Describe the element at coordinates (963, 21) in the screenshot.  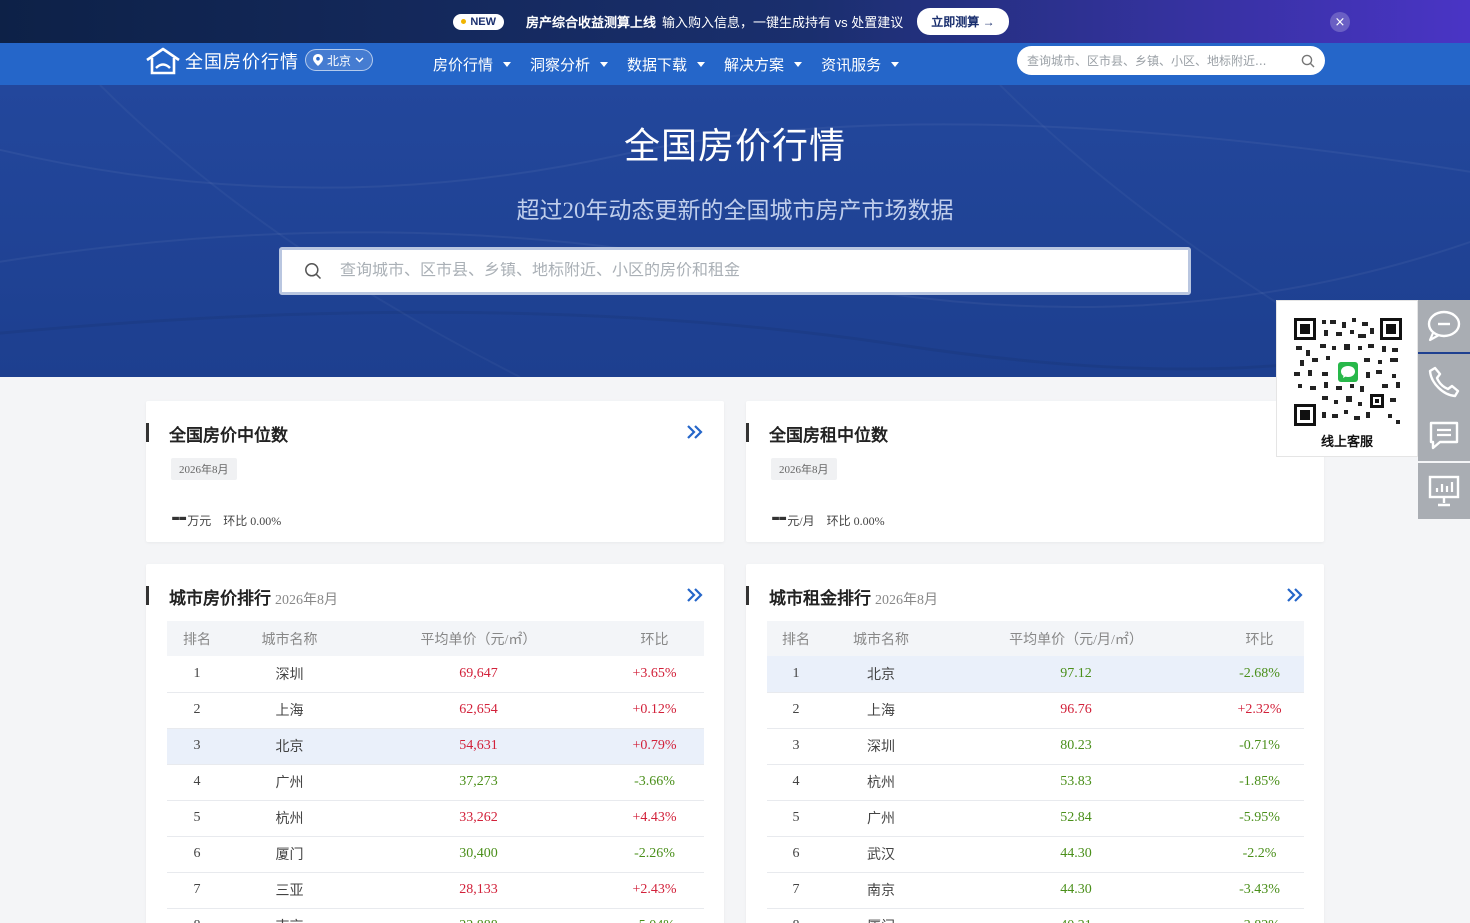
I see `promo-cta-button: 立即测算 →` at that location.